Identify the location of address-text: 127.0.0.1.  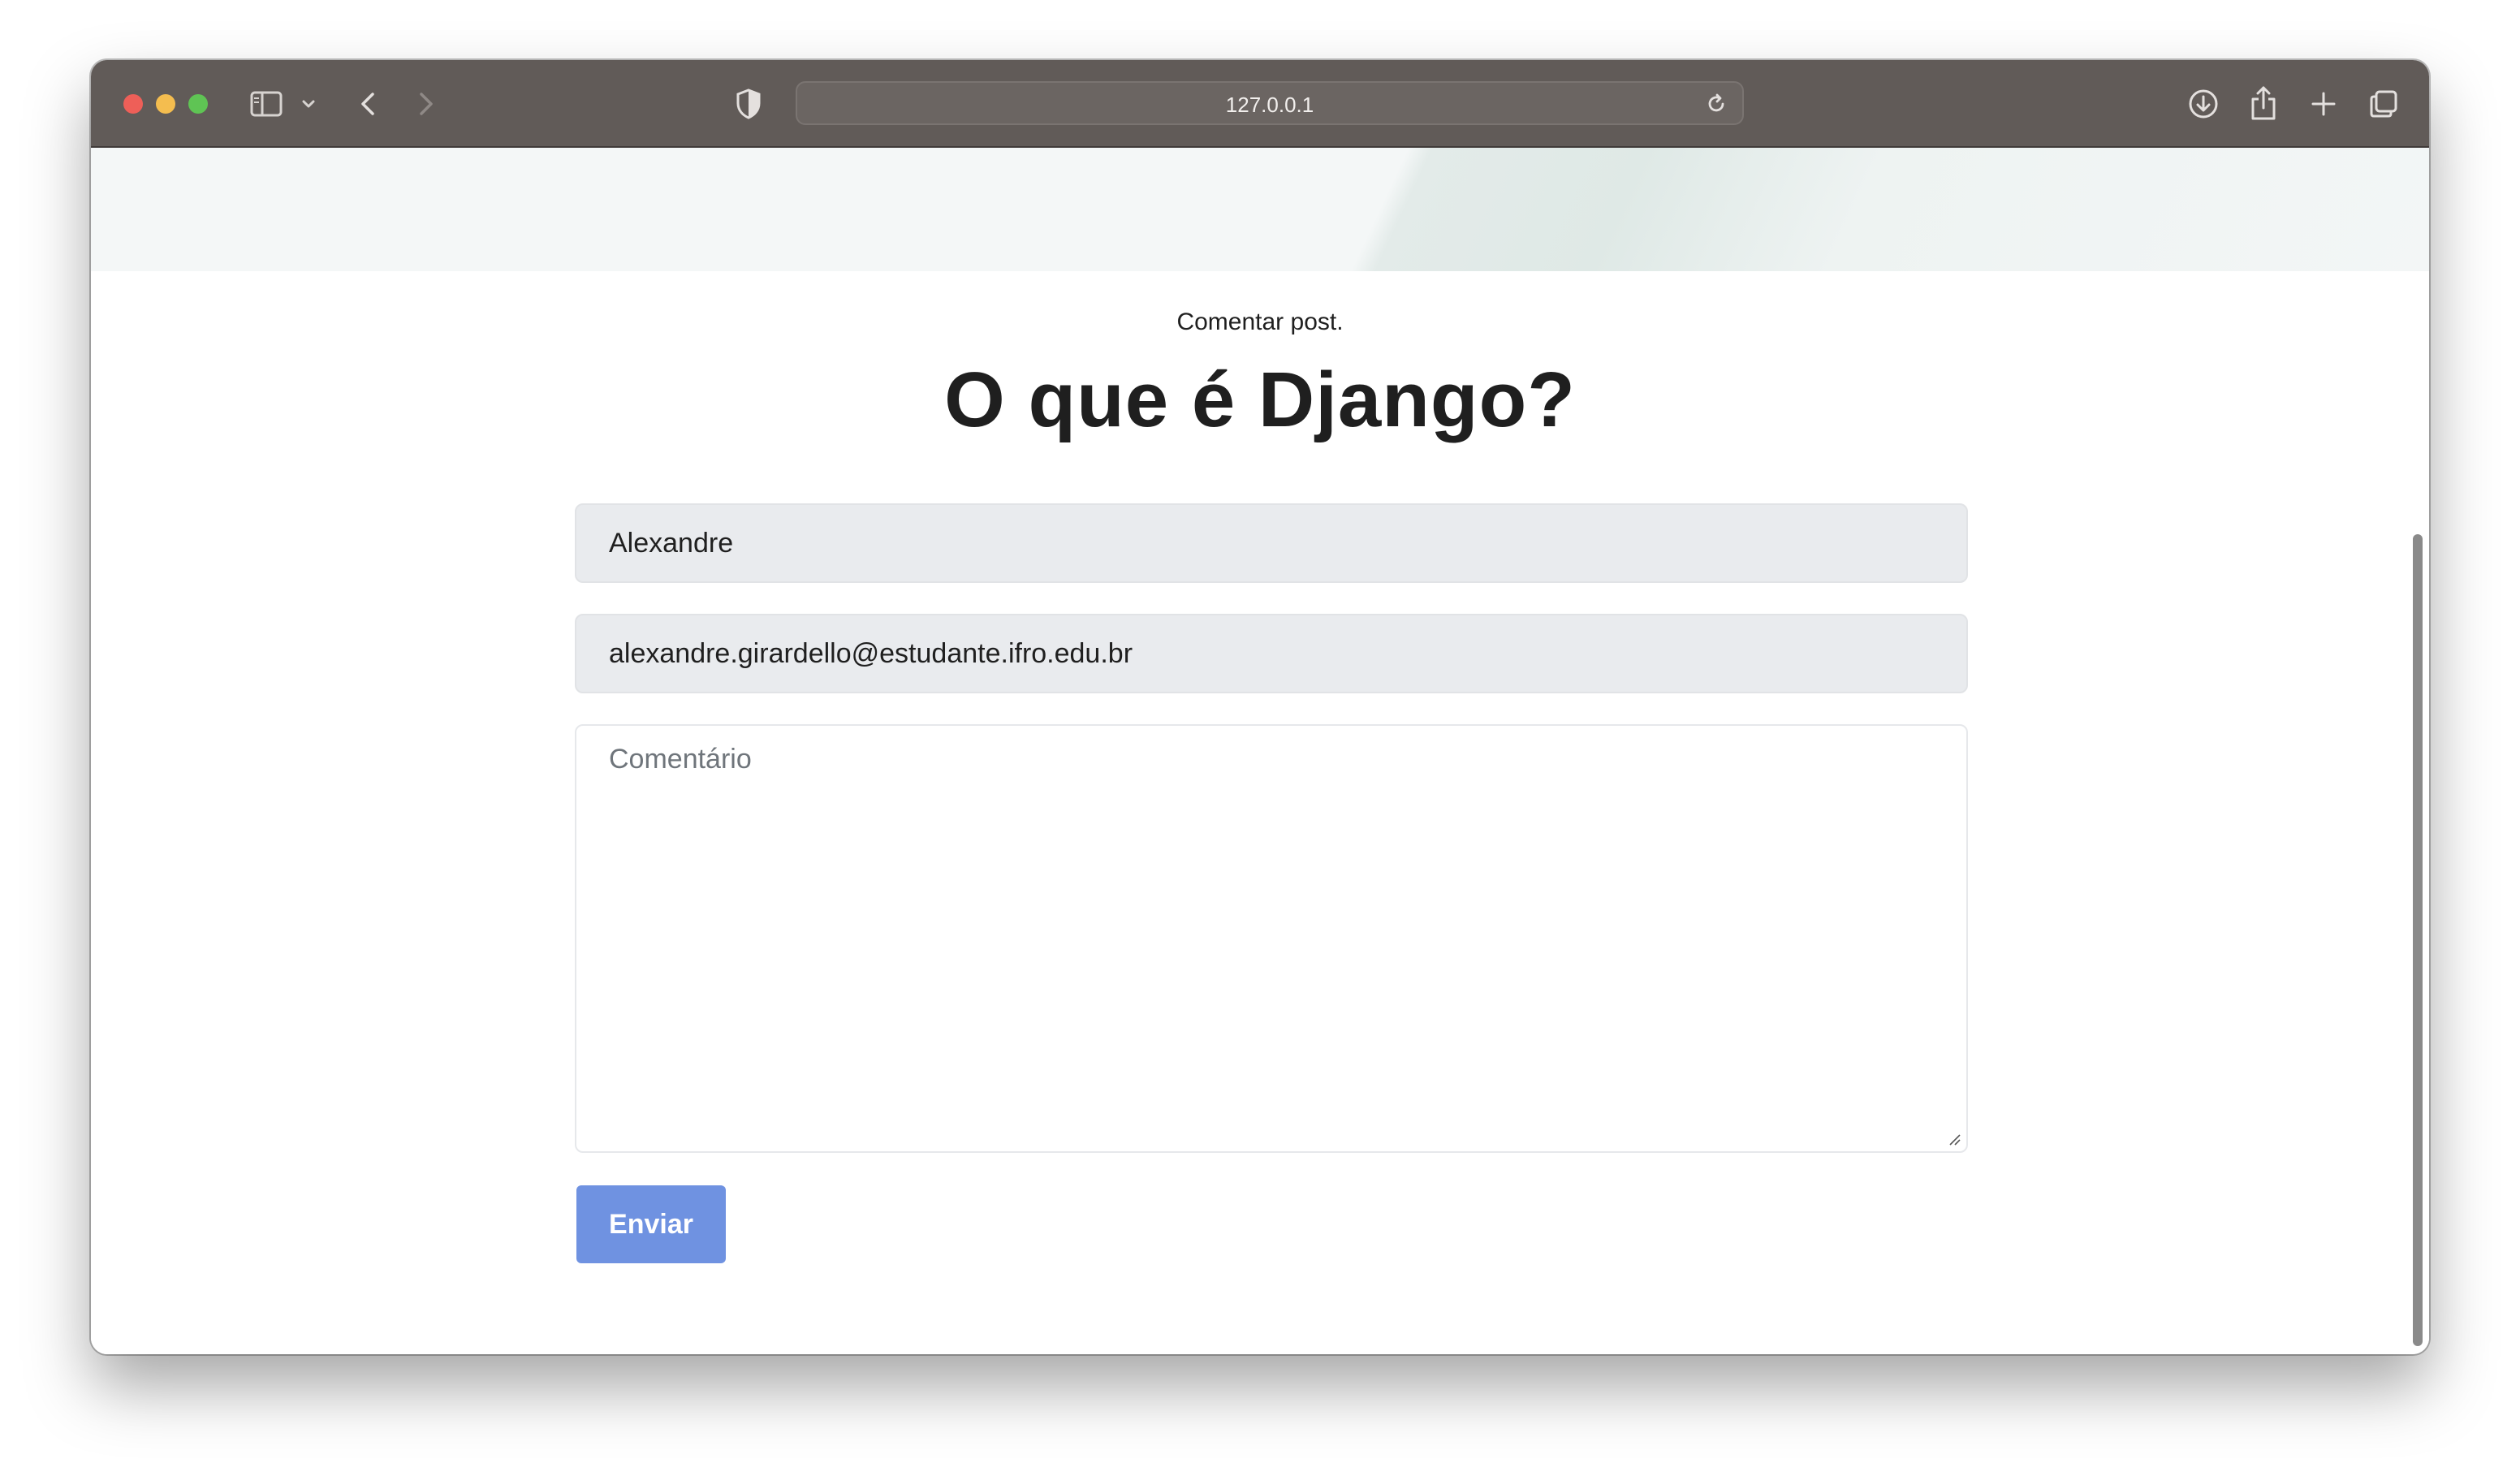
(1269, 105).